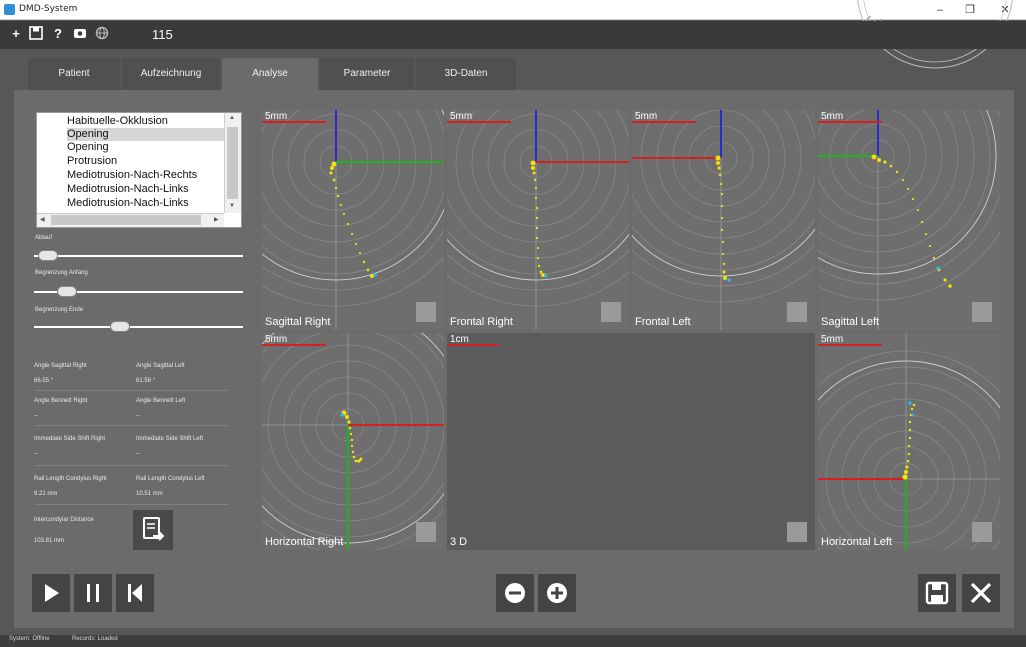  I want to click on angle-sagittal-right-label: Angle Sagittal Right, so click(60, 366).